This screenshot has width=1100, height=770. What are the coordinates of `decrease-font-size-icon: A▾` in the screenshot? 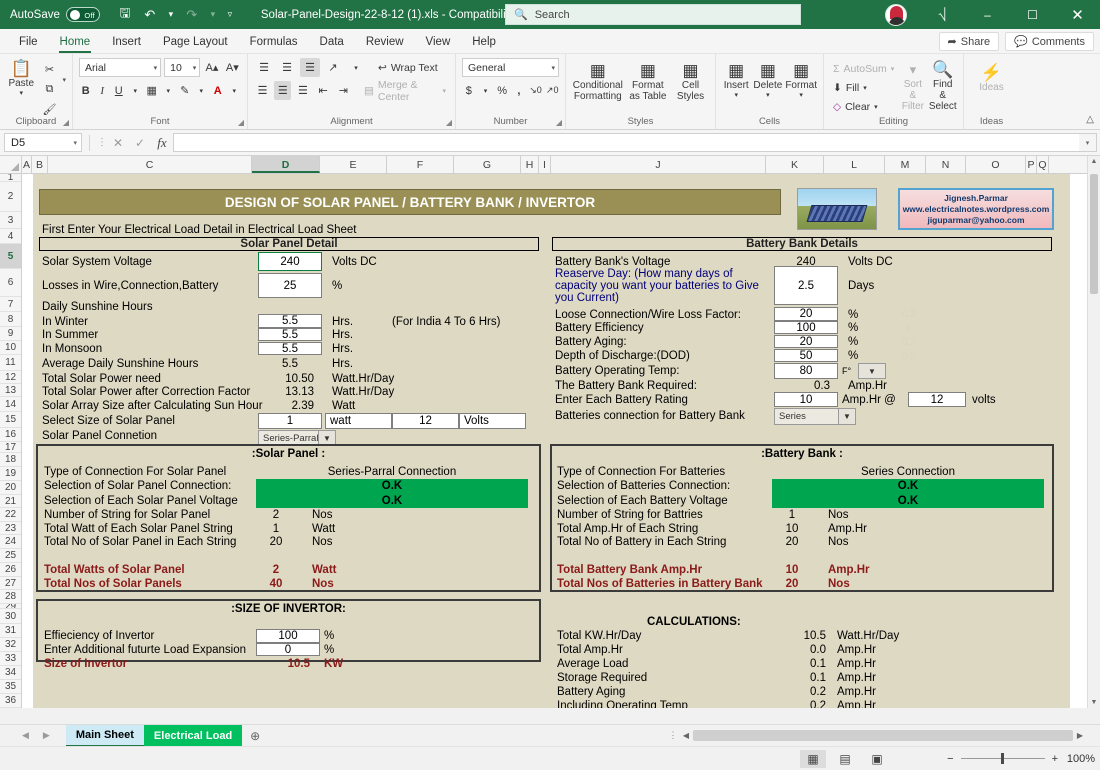 It's located at (232, 67).